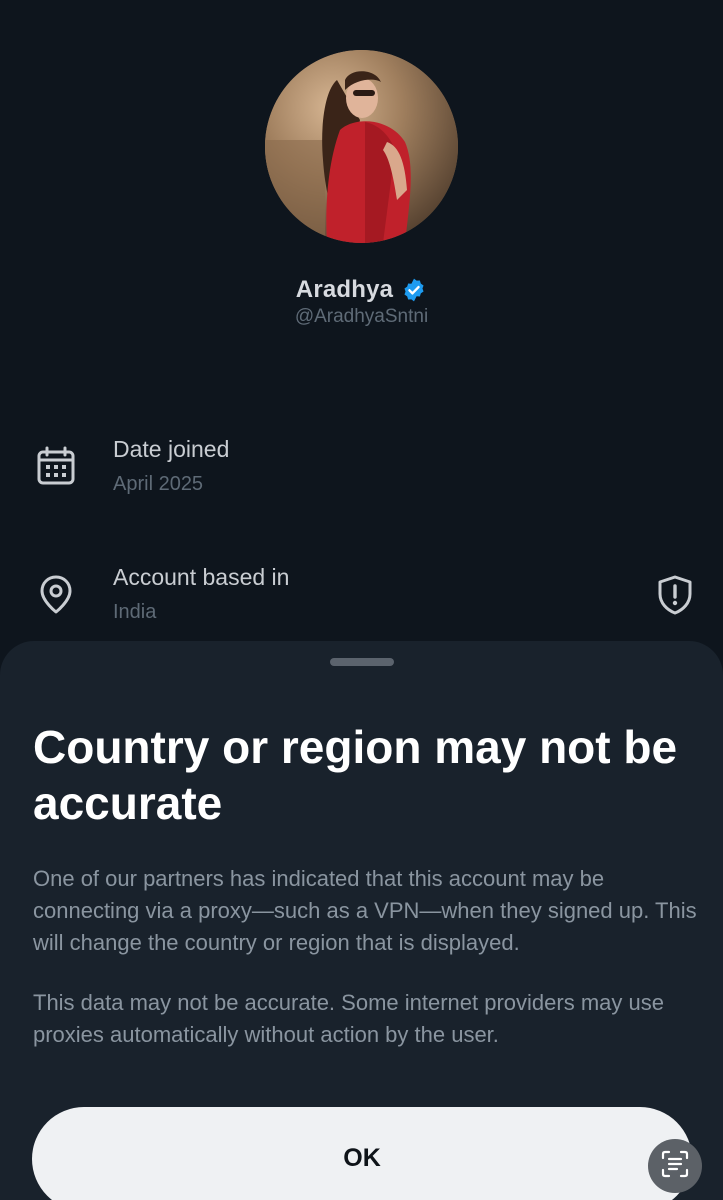  I want to click on profile-handle: @AradhyaSntni, so click(361, 316).